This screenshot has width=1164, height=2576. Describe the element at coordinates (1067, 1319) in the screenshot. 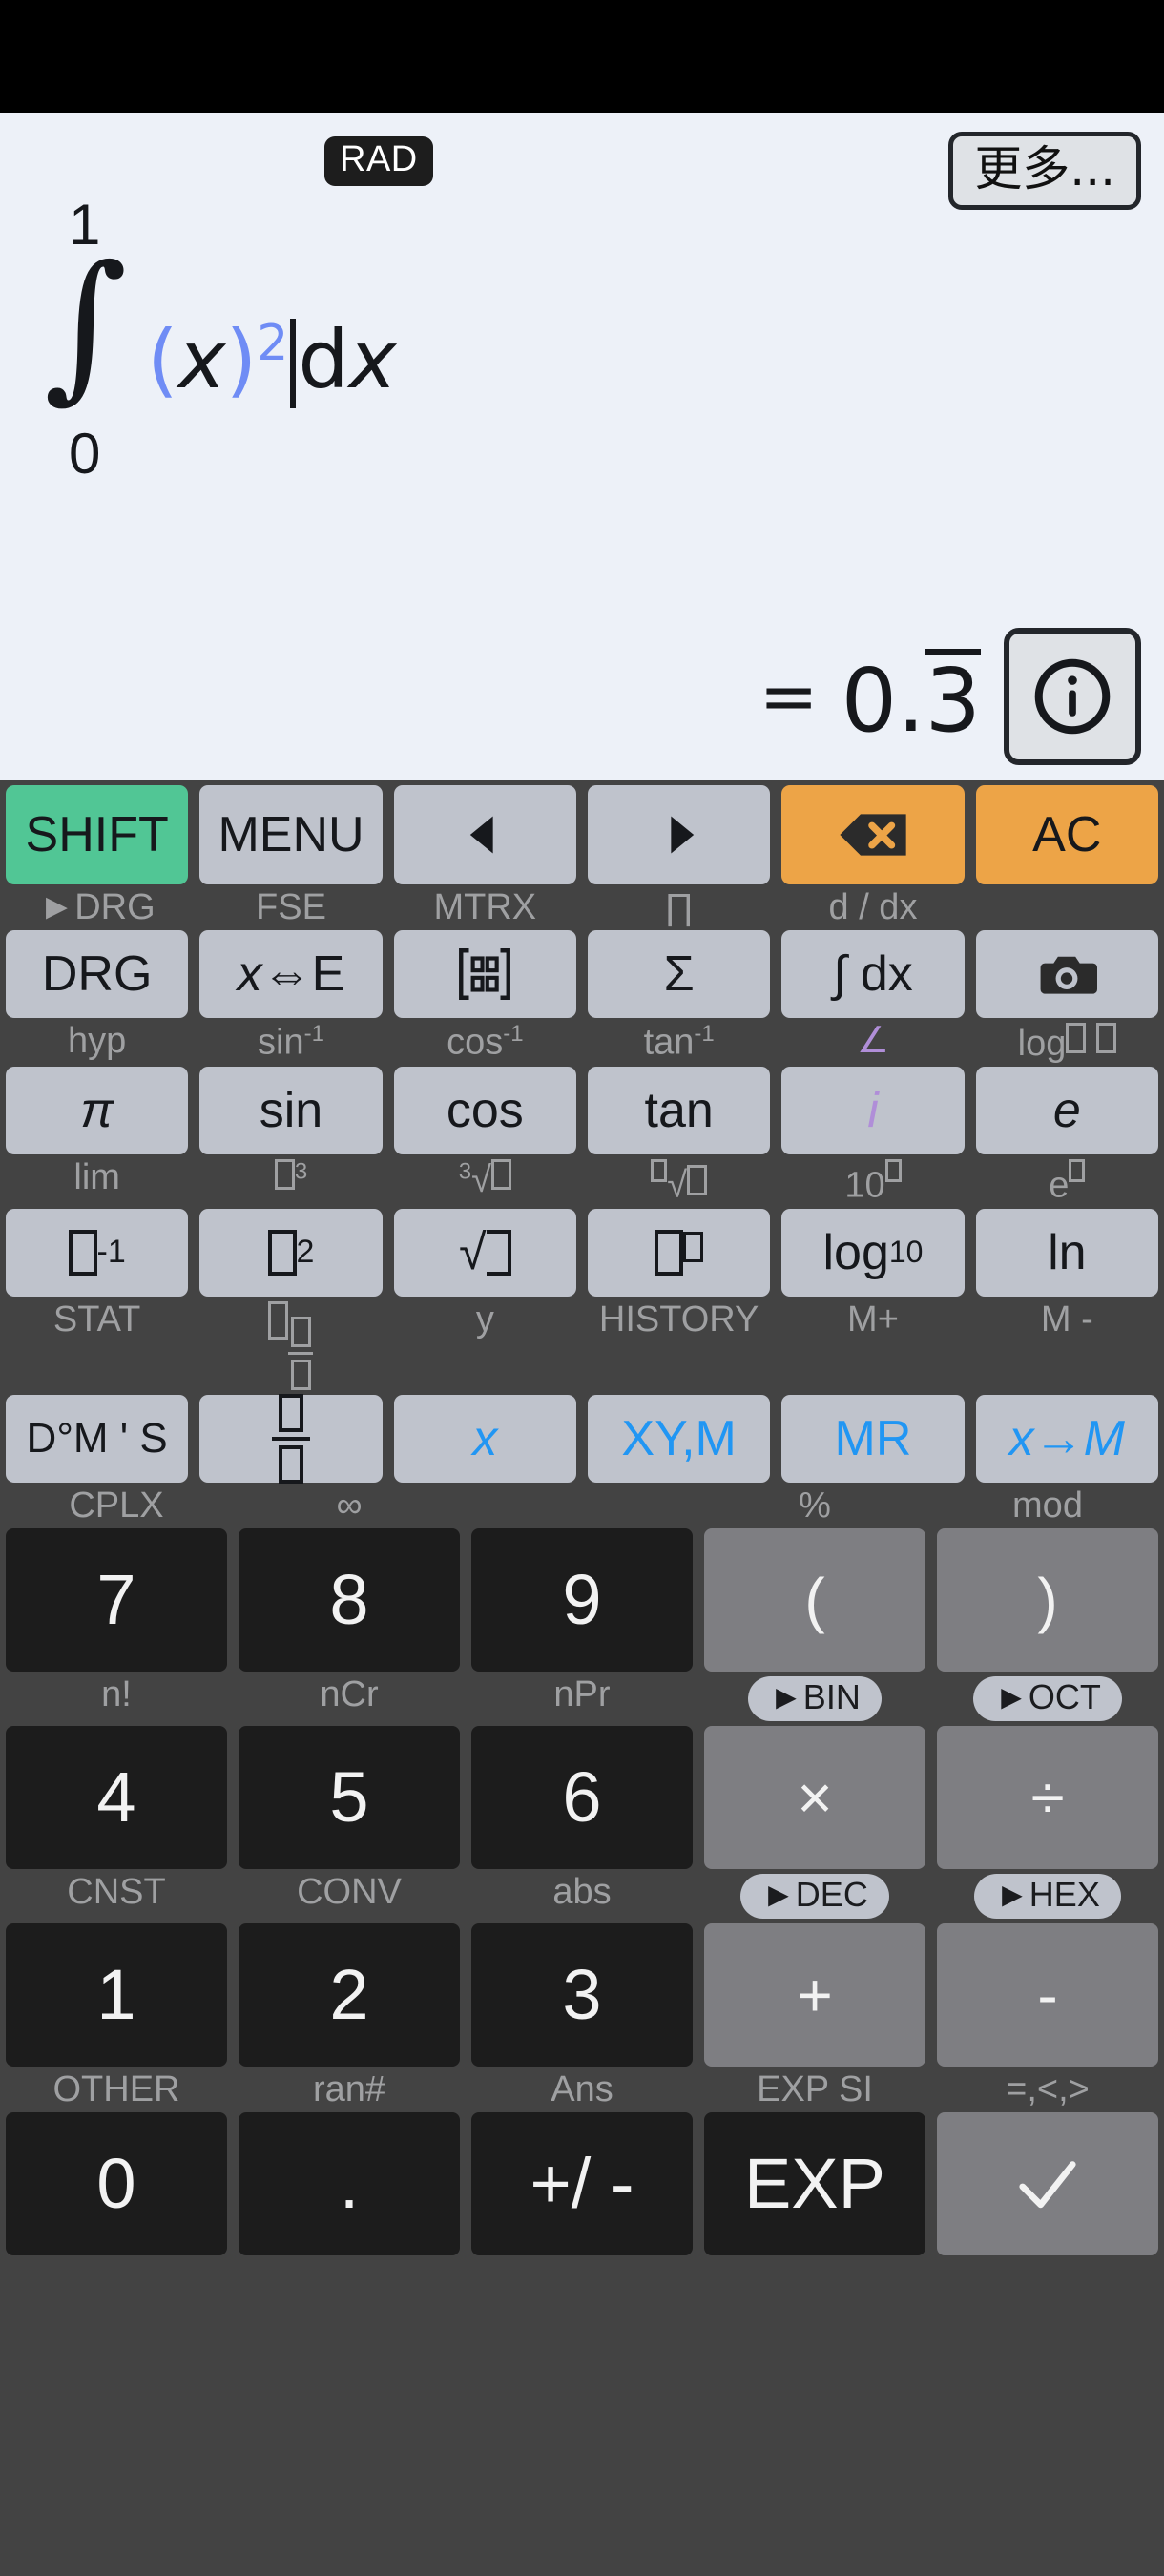

I see `label-m-minus: M -` at that location.